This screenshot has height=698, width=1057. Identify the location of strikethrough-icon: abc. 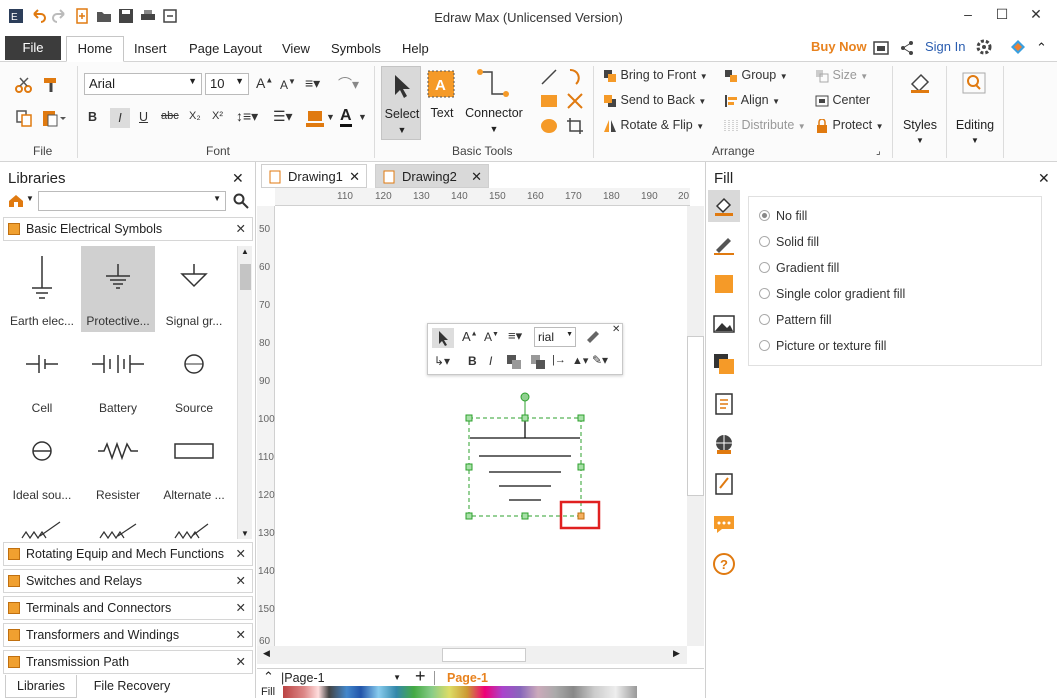
(170, 116).